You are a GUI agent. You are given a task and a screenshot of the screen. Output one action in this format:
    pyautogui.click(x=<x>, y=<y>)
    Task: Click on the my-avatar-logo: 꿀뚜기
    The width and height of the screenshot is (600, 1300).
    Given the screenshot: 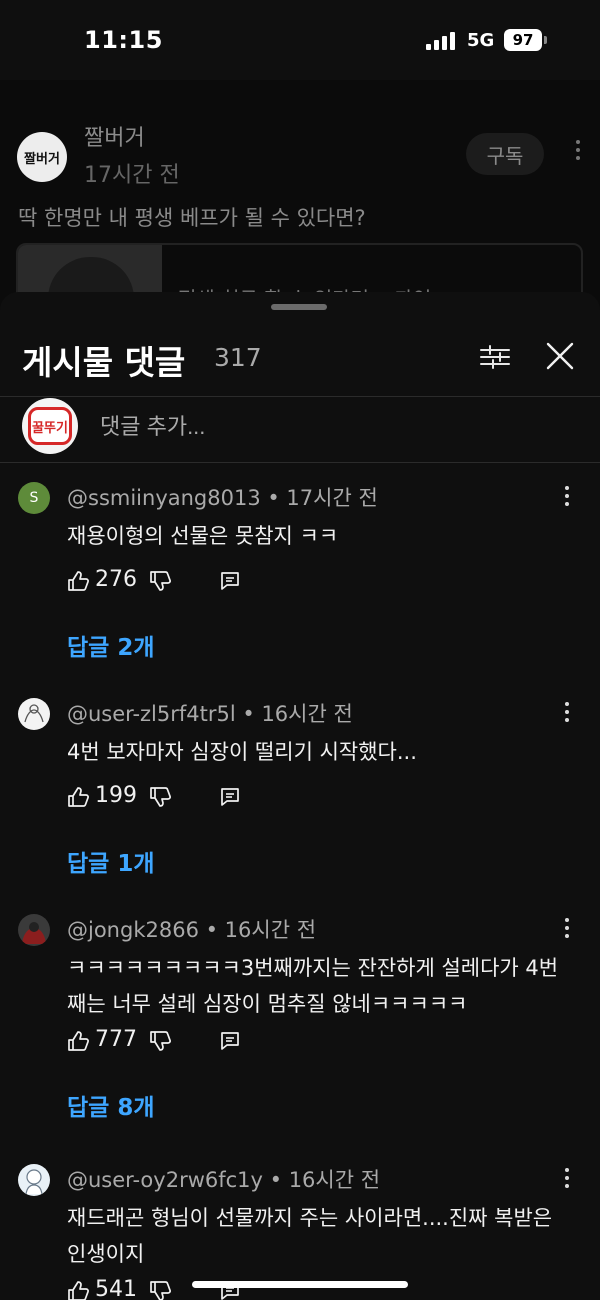 What is the action you would take?
    pyautogui.click(x=50, y=426)
    